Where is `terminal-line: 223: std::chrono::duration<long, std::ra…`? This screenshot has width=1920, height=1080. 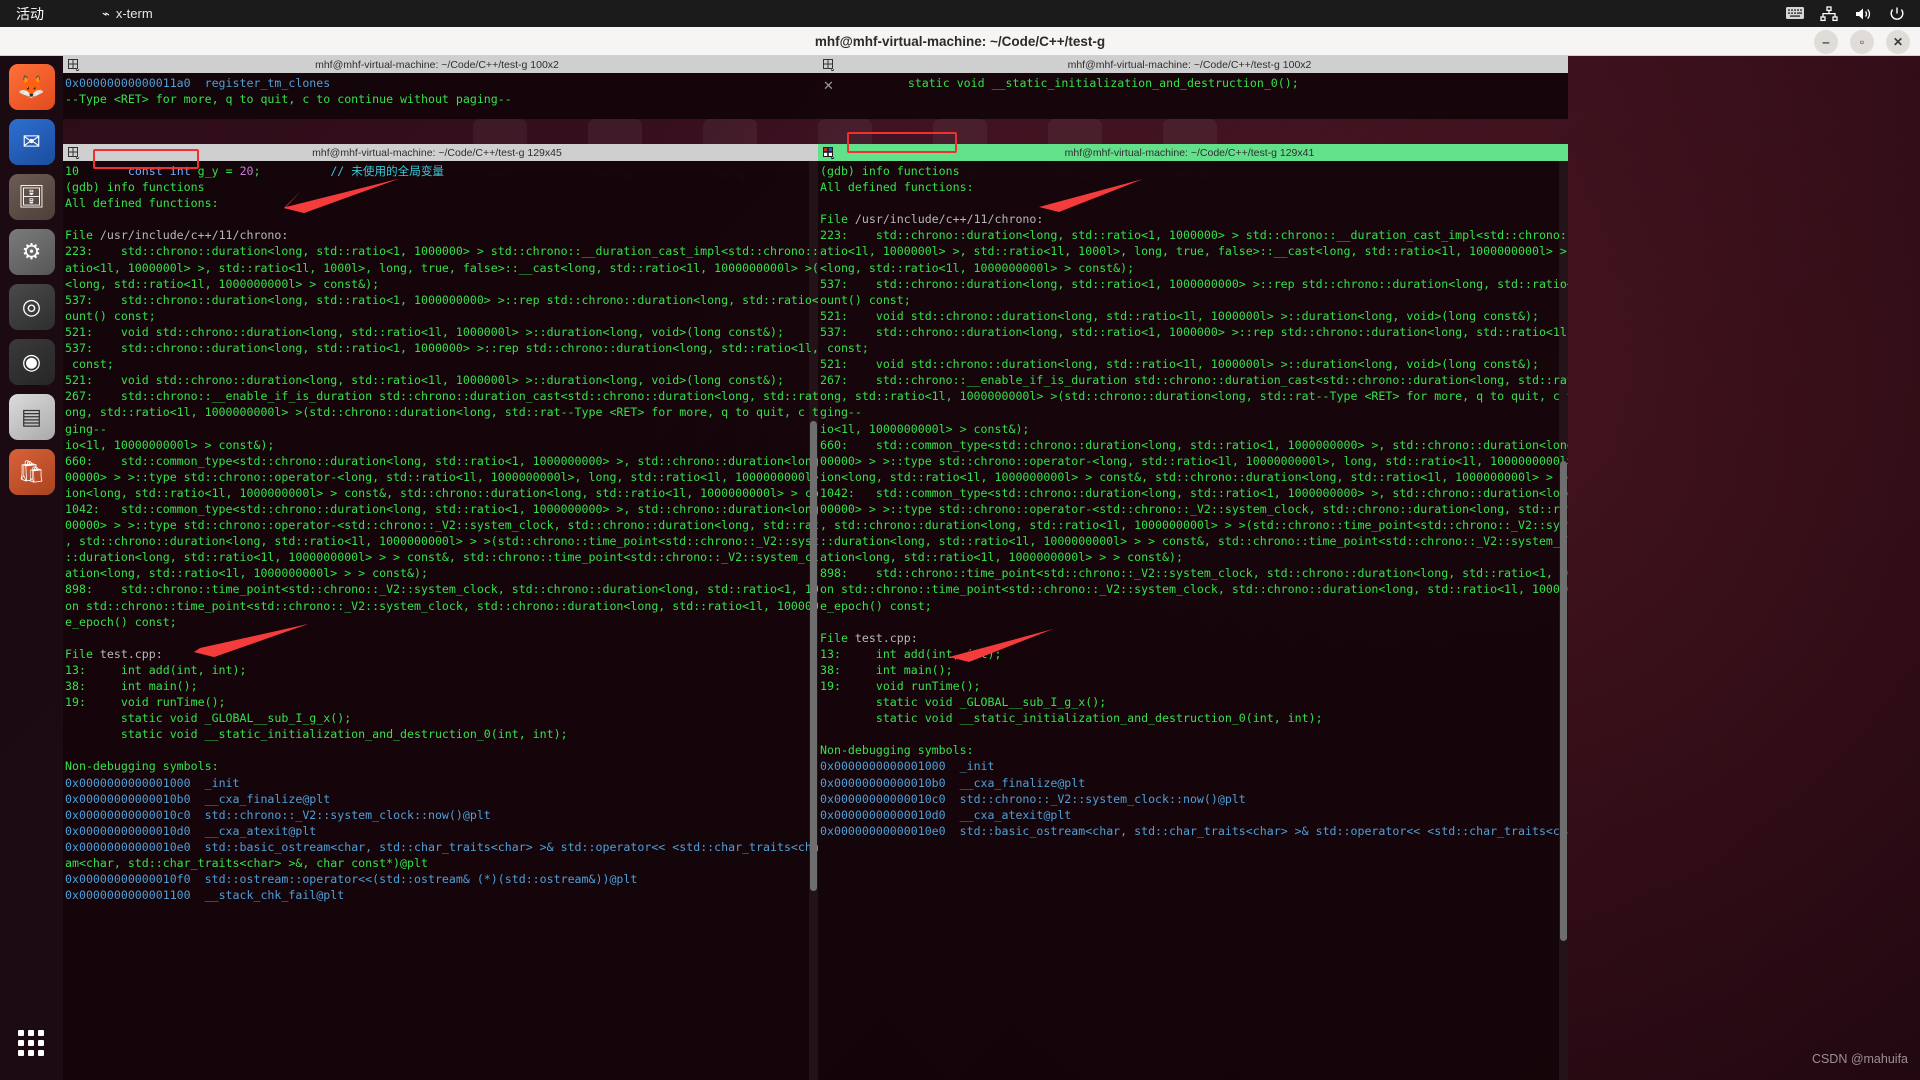
terminal-line: 223: std::chrono::duration<long, std::ra… is located at coordinates (1194, 235).